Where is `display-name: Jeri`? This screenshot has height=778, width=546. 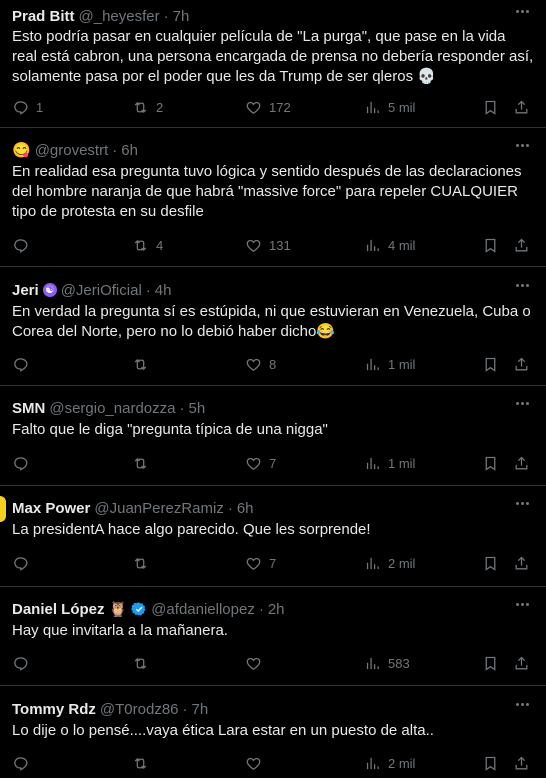
display-name: Jeri is located at coordinates (25, 290).